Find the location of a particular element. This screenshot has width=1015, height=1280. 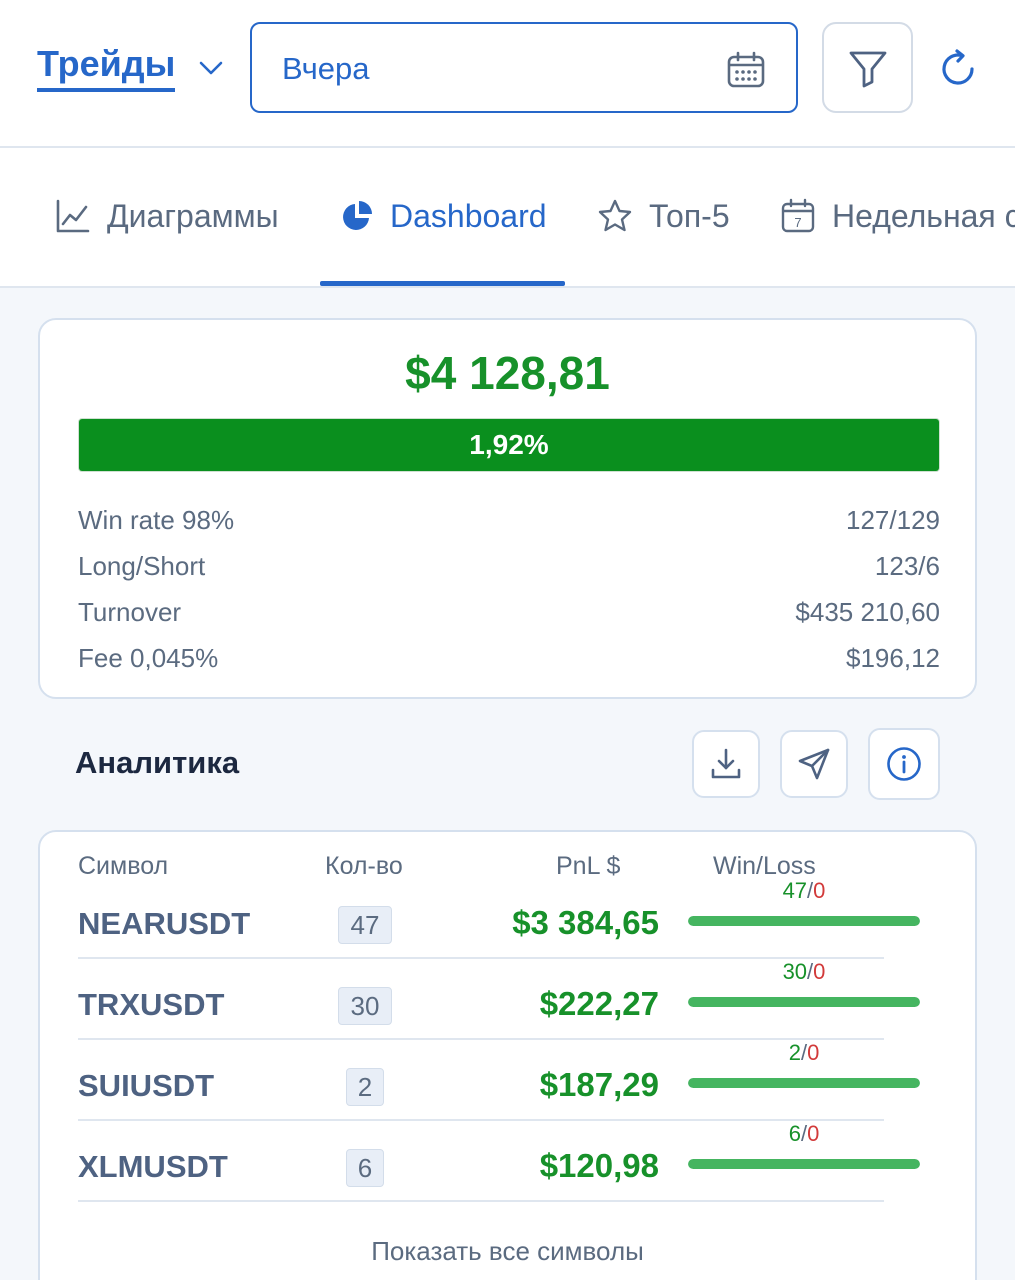

symbol-pnl: $120,98 is located at coordinates (599, 1165).